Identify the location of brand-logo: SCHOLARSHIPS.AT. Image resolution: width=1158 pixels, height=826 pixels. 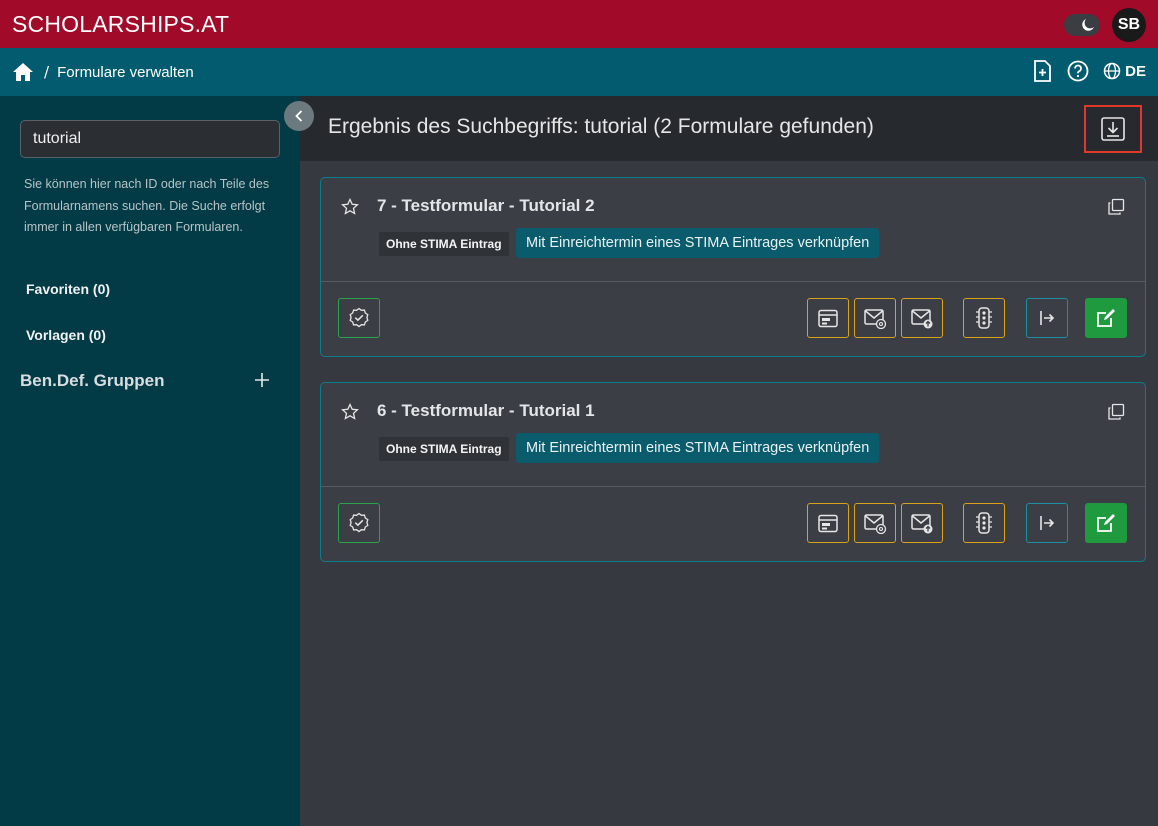
(120, 24).